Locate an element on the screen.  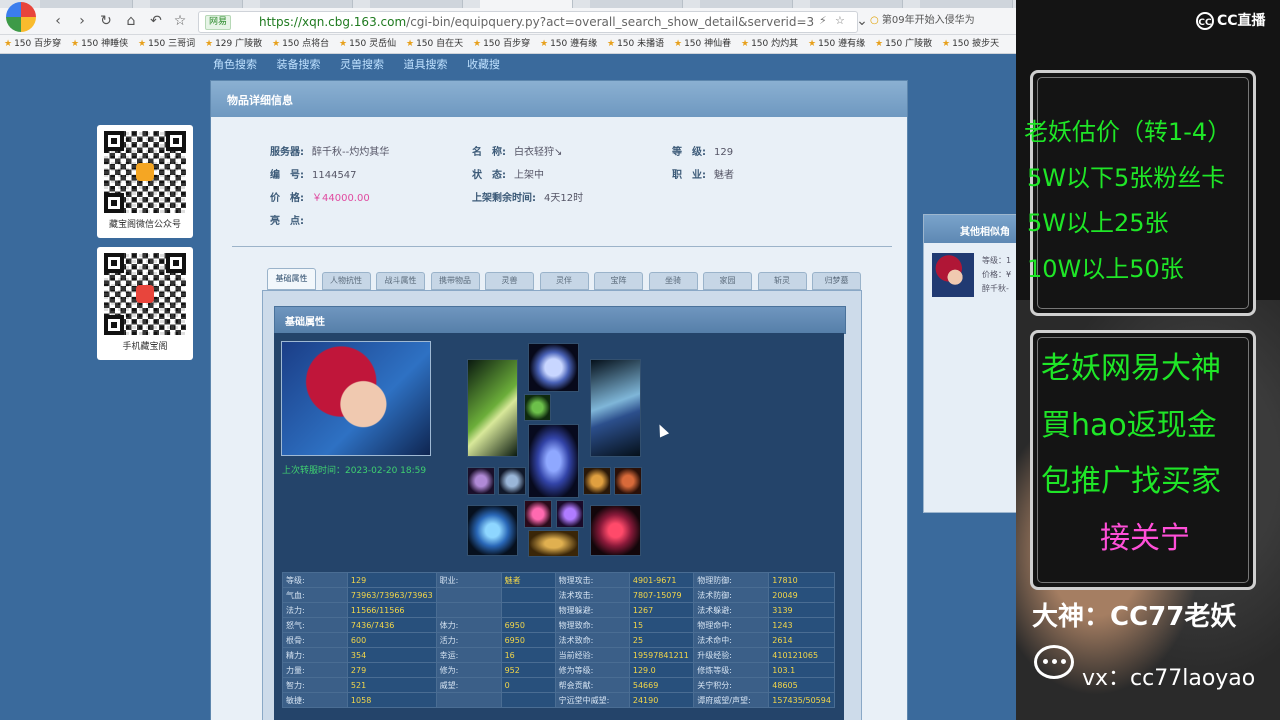
qr-caption: 手机藏宝阁 is located at coordinates (145, 347).